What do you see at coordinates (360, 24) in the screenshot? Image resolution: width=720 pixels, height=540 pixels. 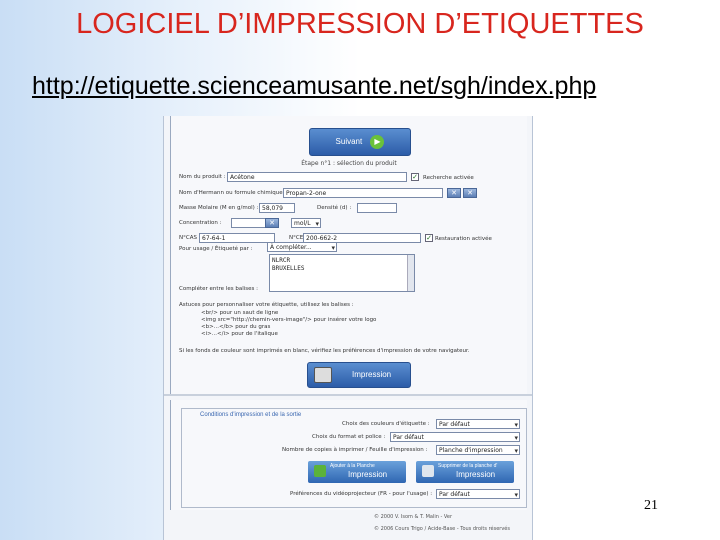 I see `slide-title: LOGICIEL D’IMPRESSION D’ETIQUETTES` at bounding box center [360, 24].